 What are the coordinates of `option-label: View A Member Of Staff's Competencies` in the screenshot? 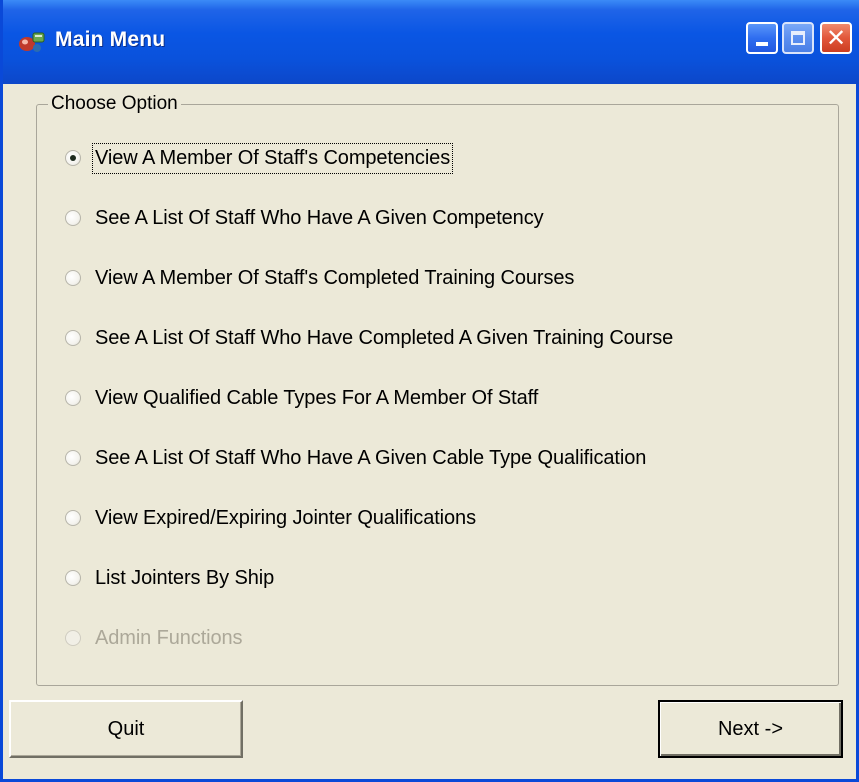 It's located at (272, 158).